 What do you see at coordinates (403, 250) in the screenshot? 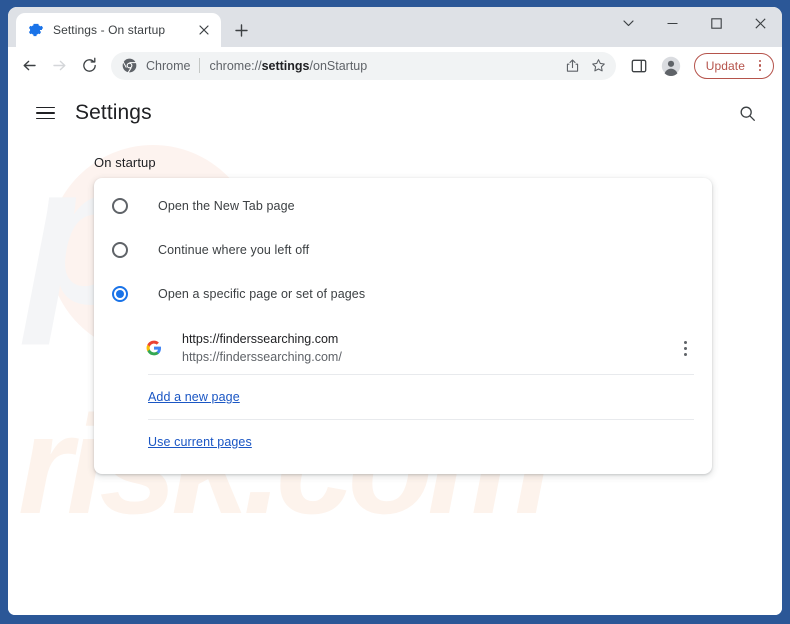
I see `startup-option-continue: Continue where you left off` at bounding box center [403, 250].